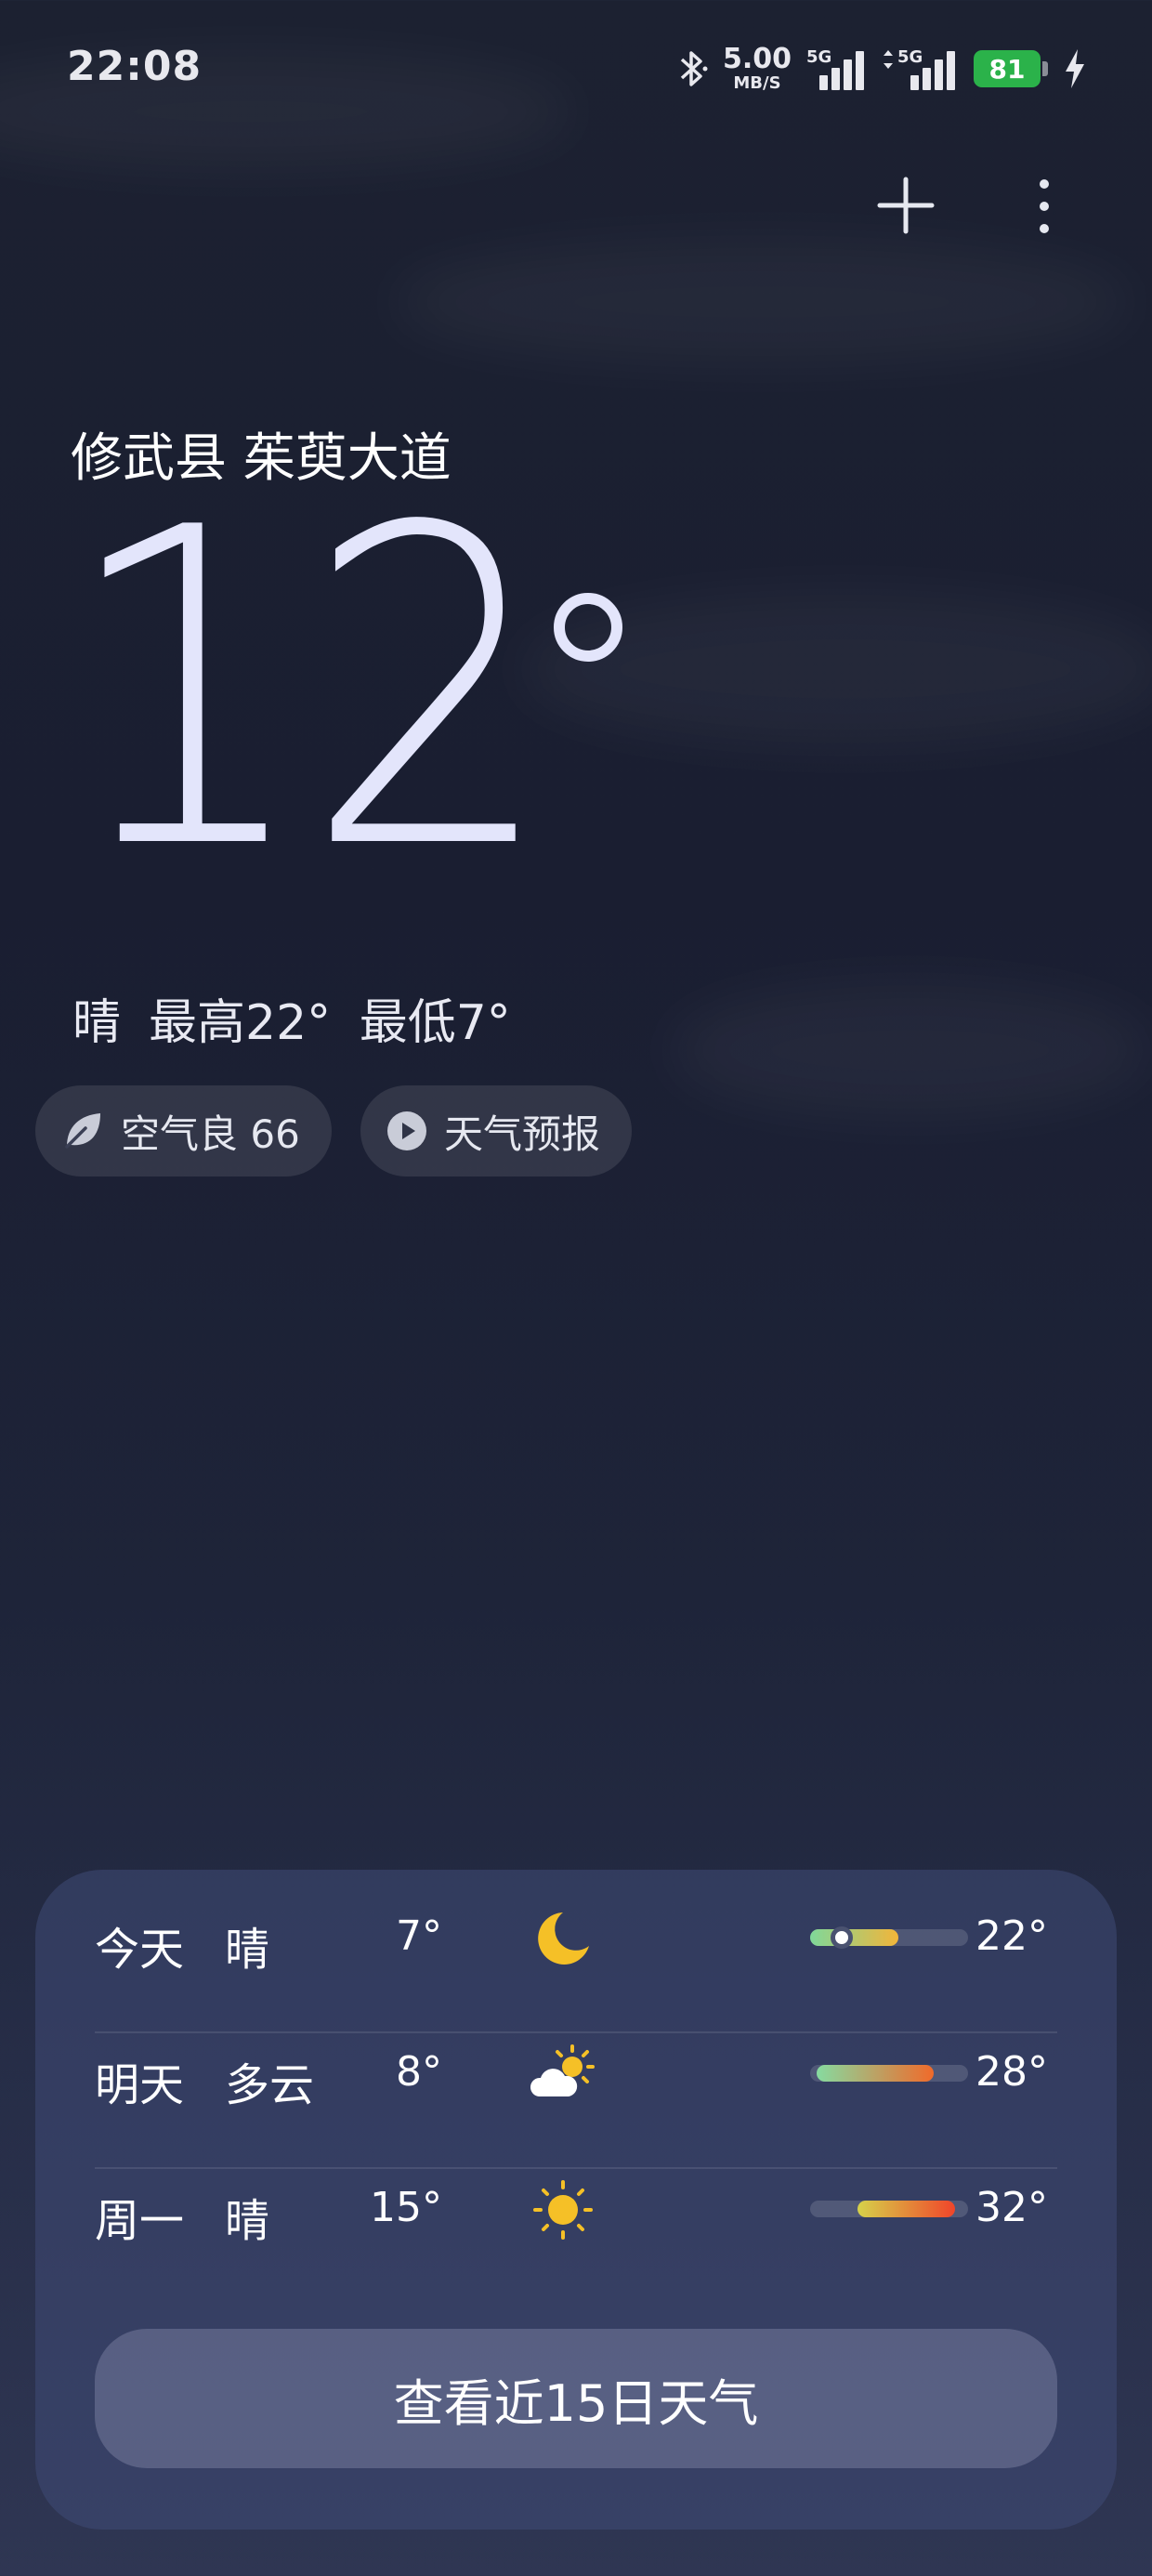  Describe the element at coordinates (522, 1134) in the screenshot. I see `weather-forecast-label: 天气预报` at that location.